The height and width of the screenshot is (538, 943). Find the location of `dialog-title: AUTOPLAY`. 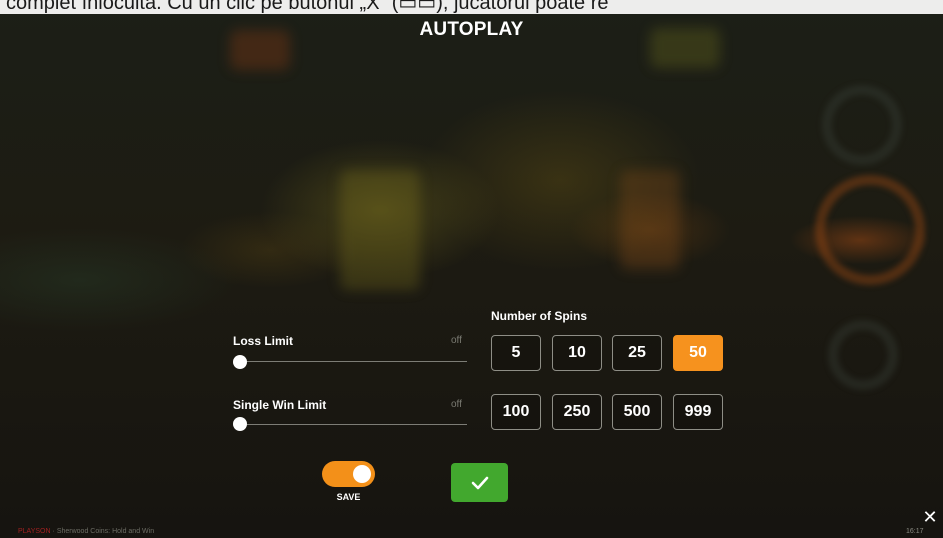

dialog-title: AUTOPLAY is located at coordinates (471, 29).